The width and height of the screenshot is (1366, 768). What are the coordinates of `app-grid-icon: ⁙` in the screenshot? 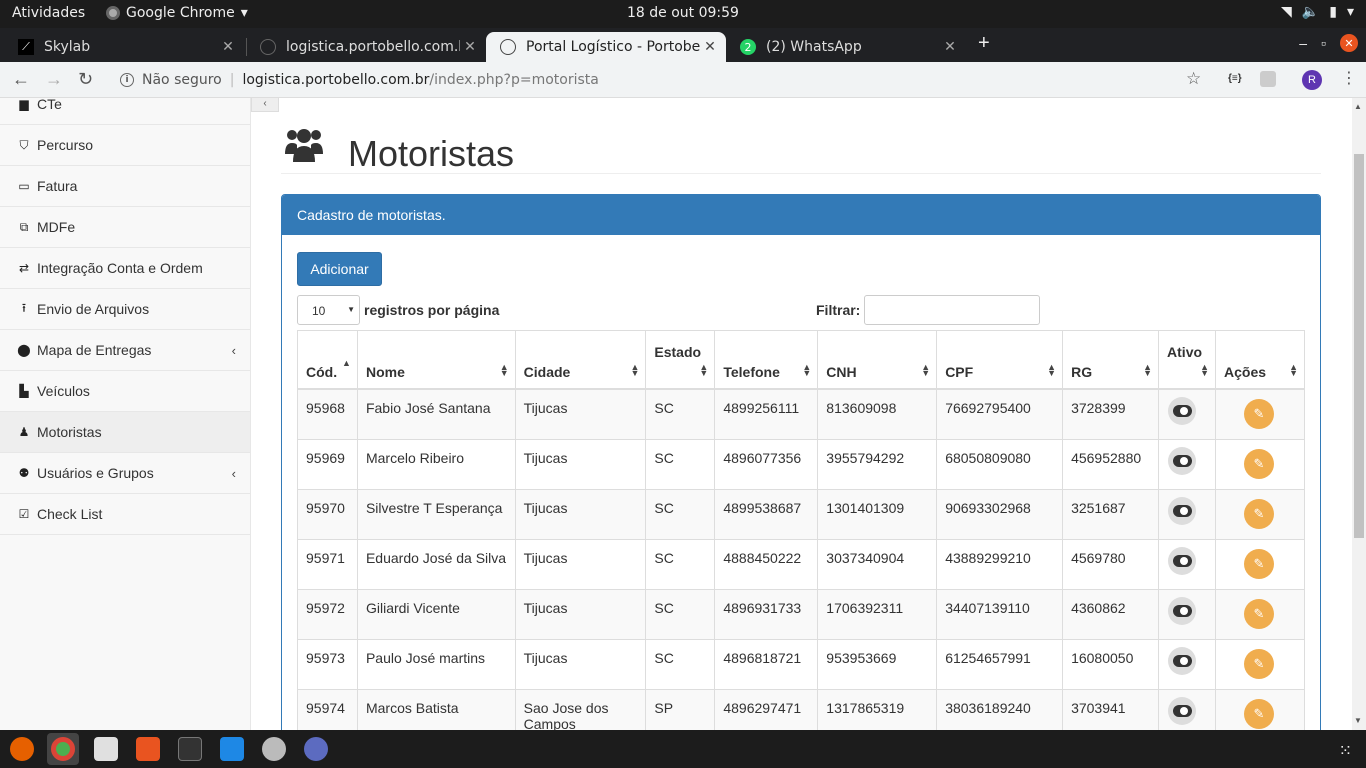 It's located at (1345, 751).